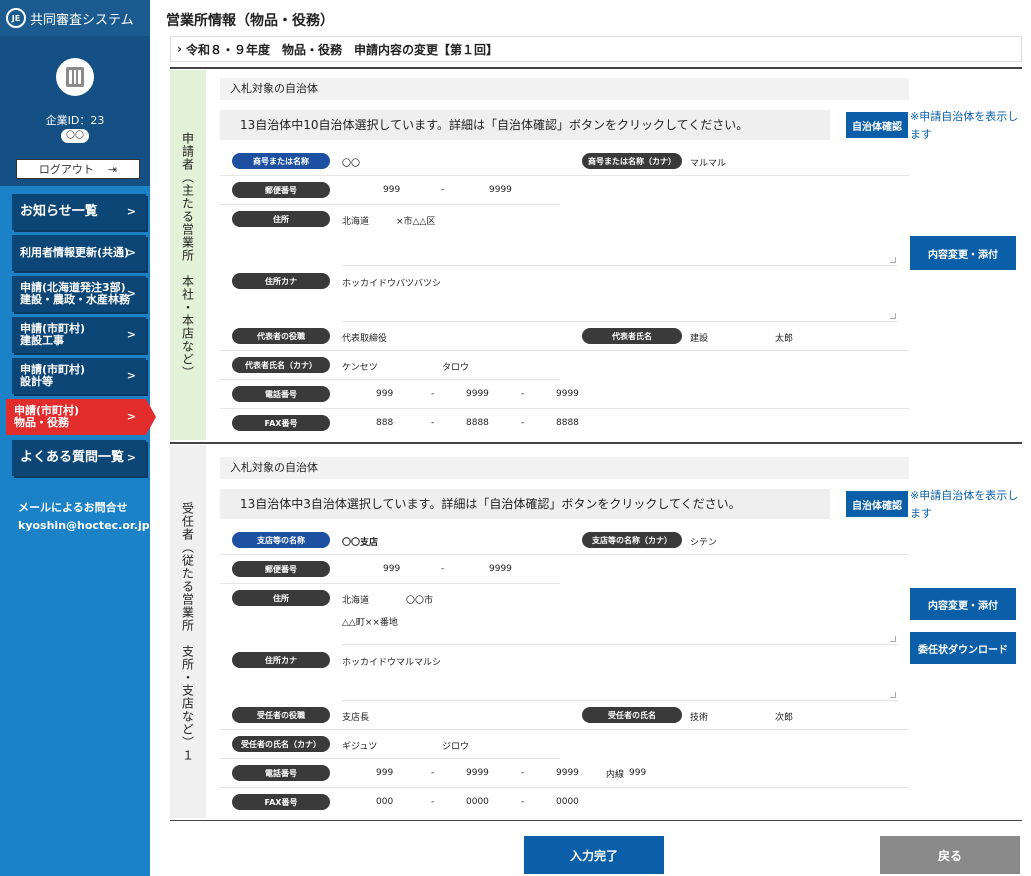  What do you see at coordinates (72, 457) in the screenshot?
I see `sidebar-item-label: よくある質問一覧` at bounding box center [72, 457].